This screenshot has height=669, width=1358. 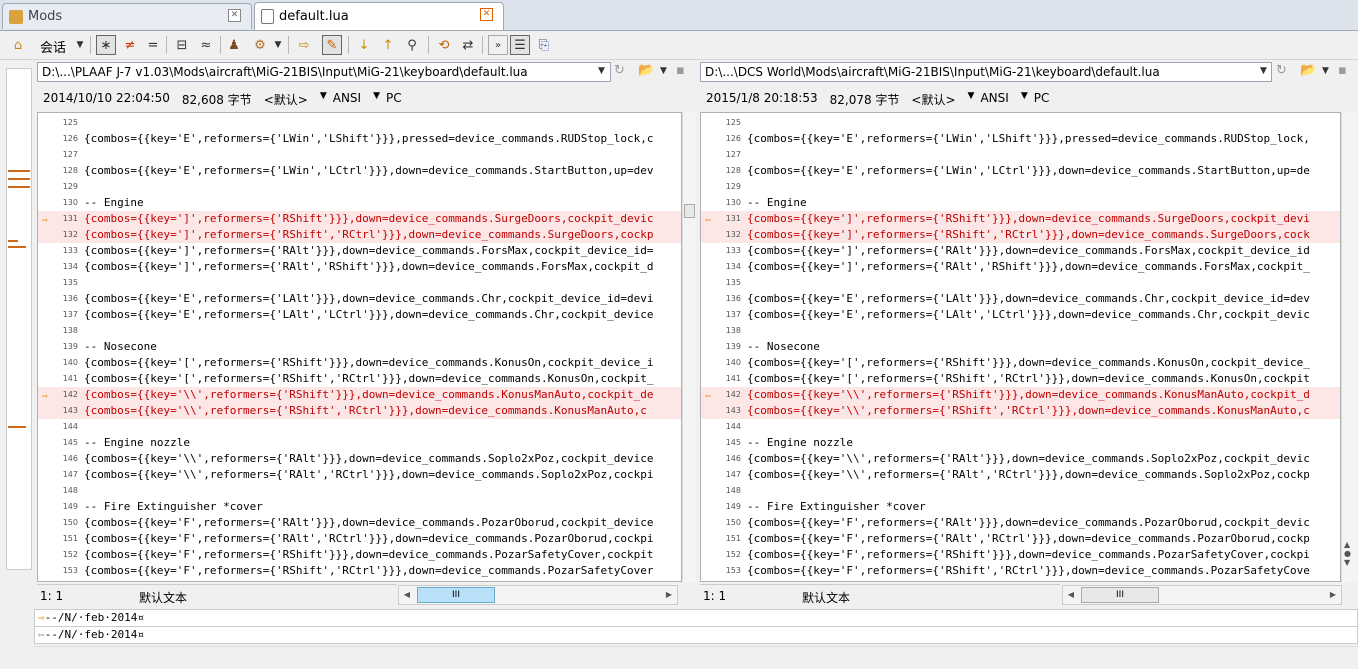 I want to click on edit-icon: ✎, so click(x=332, y=45).